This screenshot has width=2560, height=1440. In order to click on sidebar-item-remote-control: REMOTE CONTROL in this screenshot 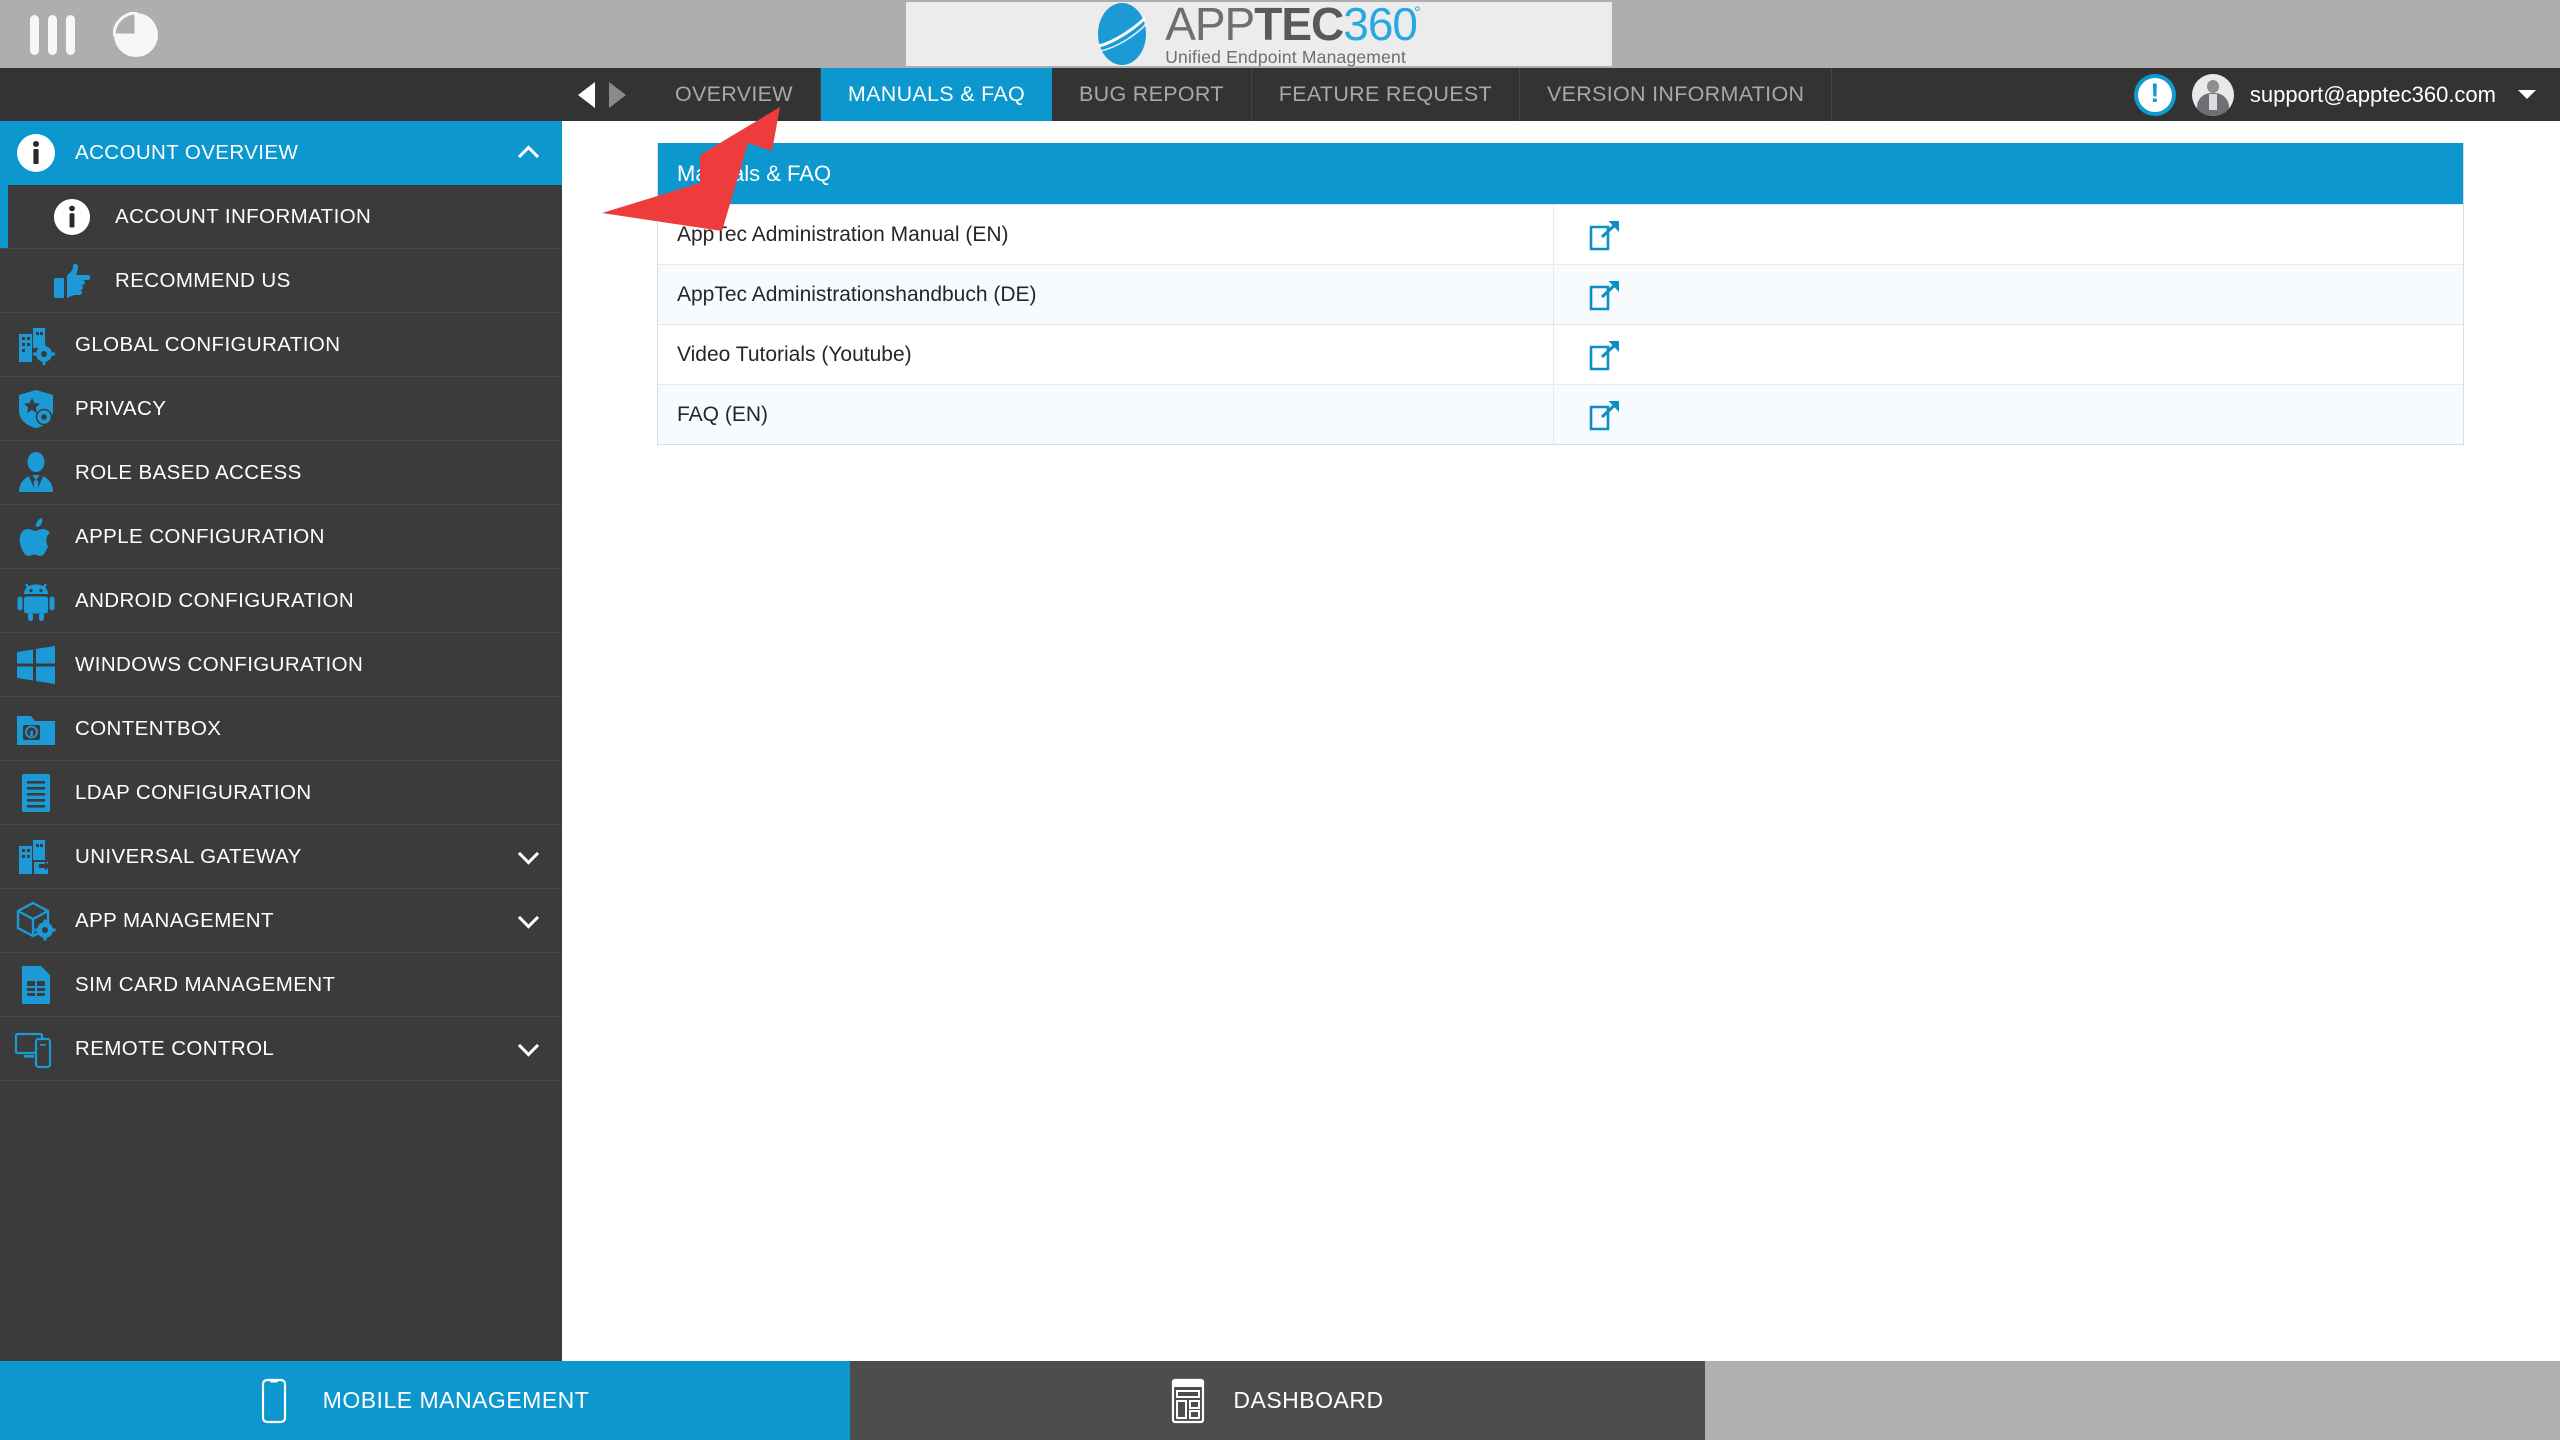, I will do `click(281, 1049)`.